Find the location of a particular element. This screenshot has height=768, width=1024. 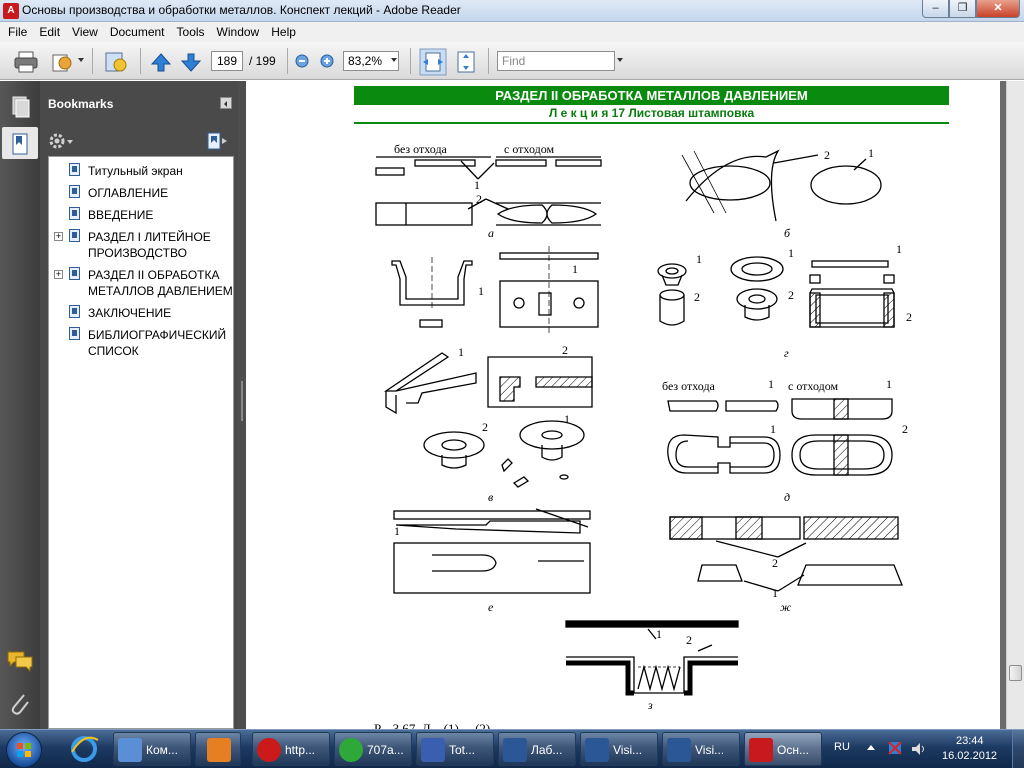

media-player-icon is located at coordinates (219, 750).